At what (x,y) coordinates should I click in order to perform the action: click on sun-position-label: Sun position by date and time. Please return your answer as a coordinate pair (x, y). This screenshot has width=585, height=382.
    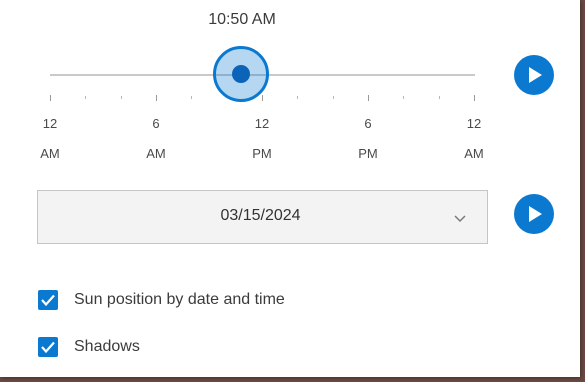
    Looking at the image, I should click on (179, 299).